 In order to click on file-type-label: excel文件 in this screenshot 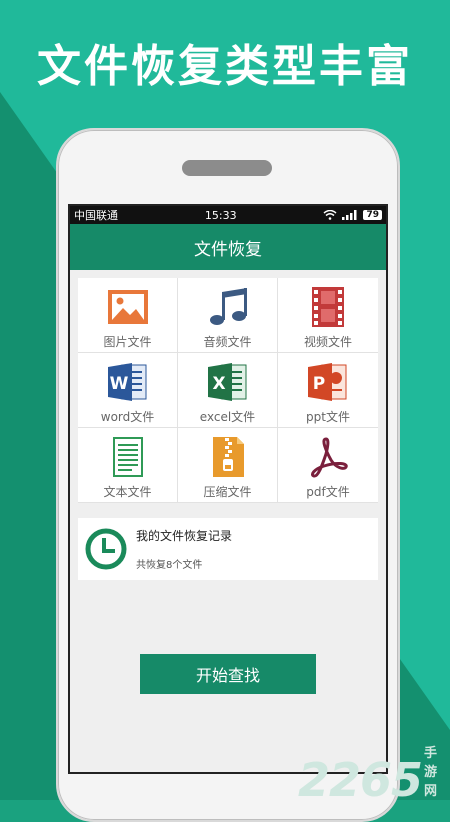, I will do `click(227, 417)`.